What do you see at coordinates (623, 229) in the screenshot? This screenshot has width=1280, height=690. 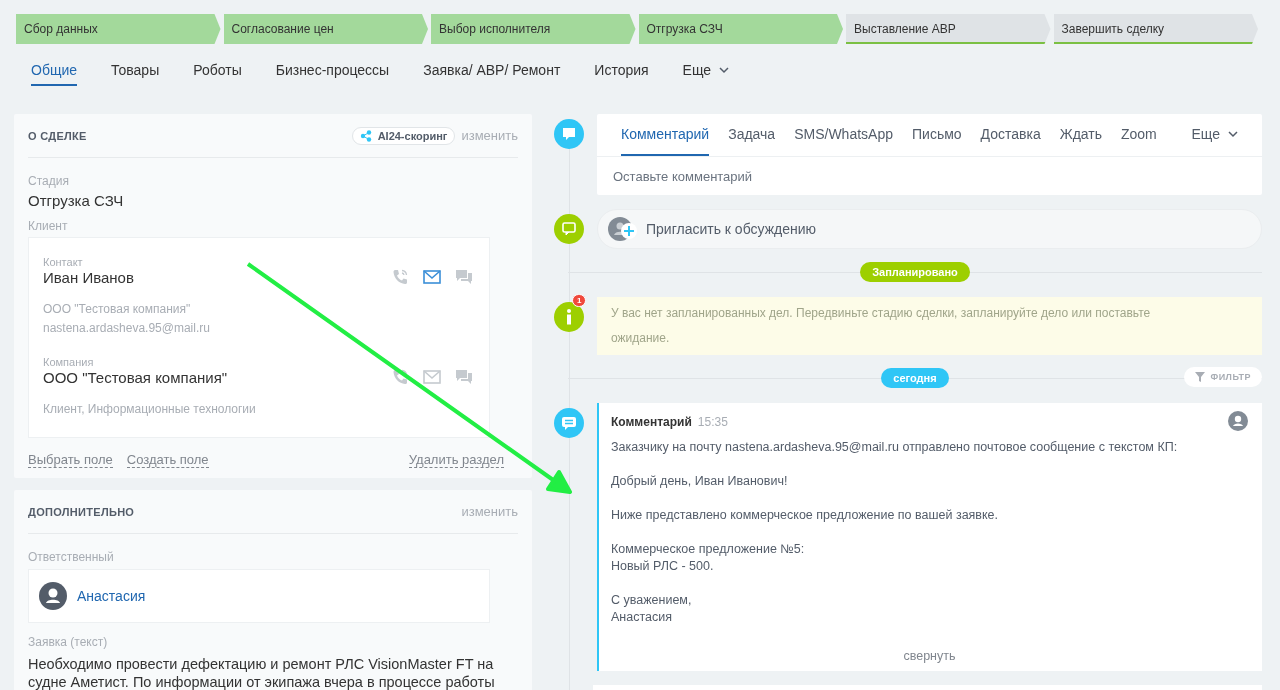 I see `add-user-icon` at bounding box center [623, 229].